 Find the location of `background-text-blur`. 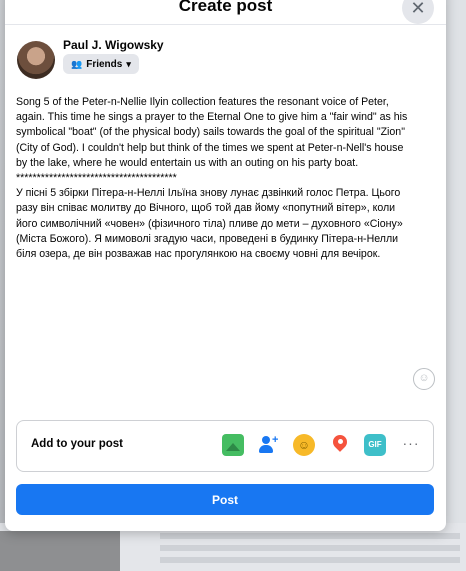

background-text-blur is located at coordinates (310, 548).